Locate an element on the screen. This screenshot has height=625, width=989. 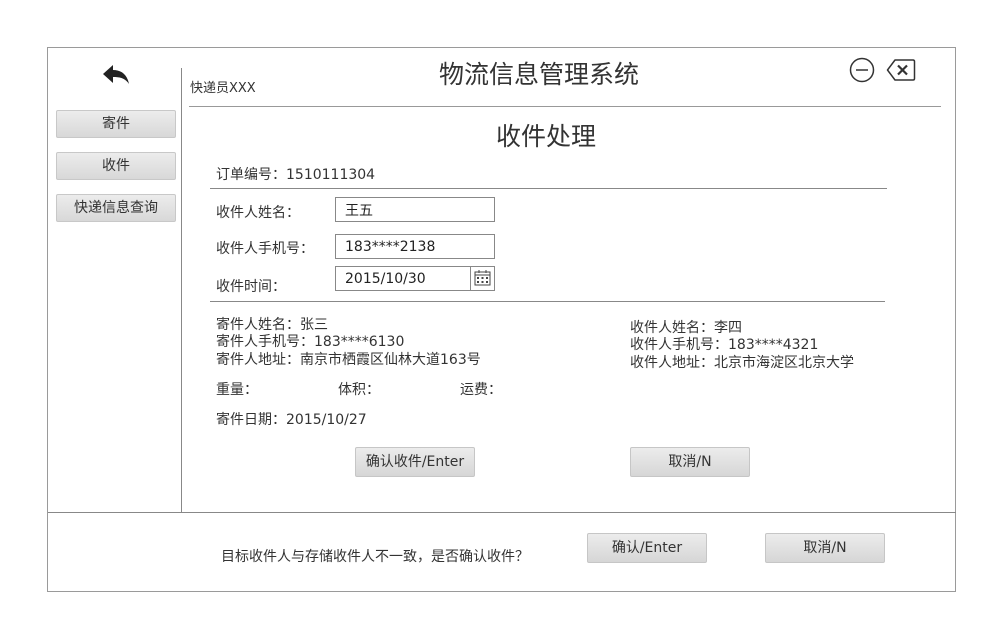
sender-address: 寄件人地址：南京市栖霞区仙林大道163号 is located at coordinates (348, 360).